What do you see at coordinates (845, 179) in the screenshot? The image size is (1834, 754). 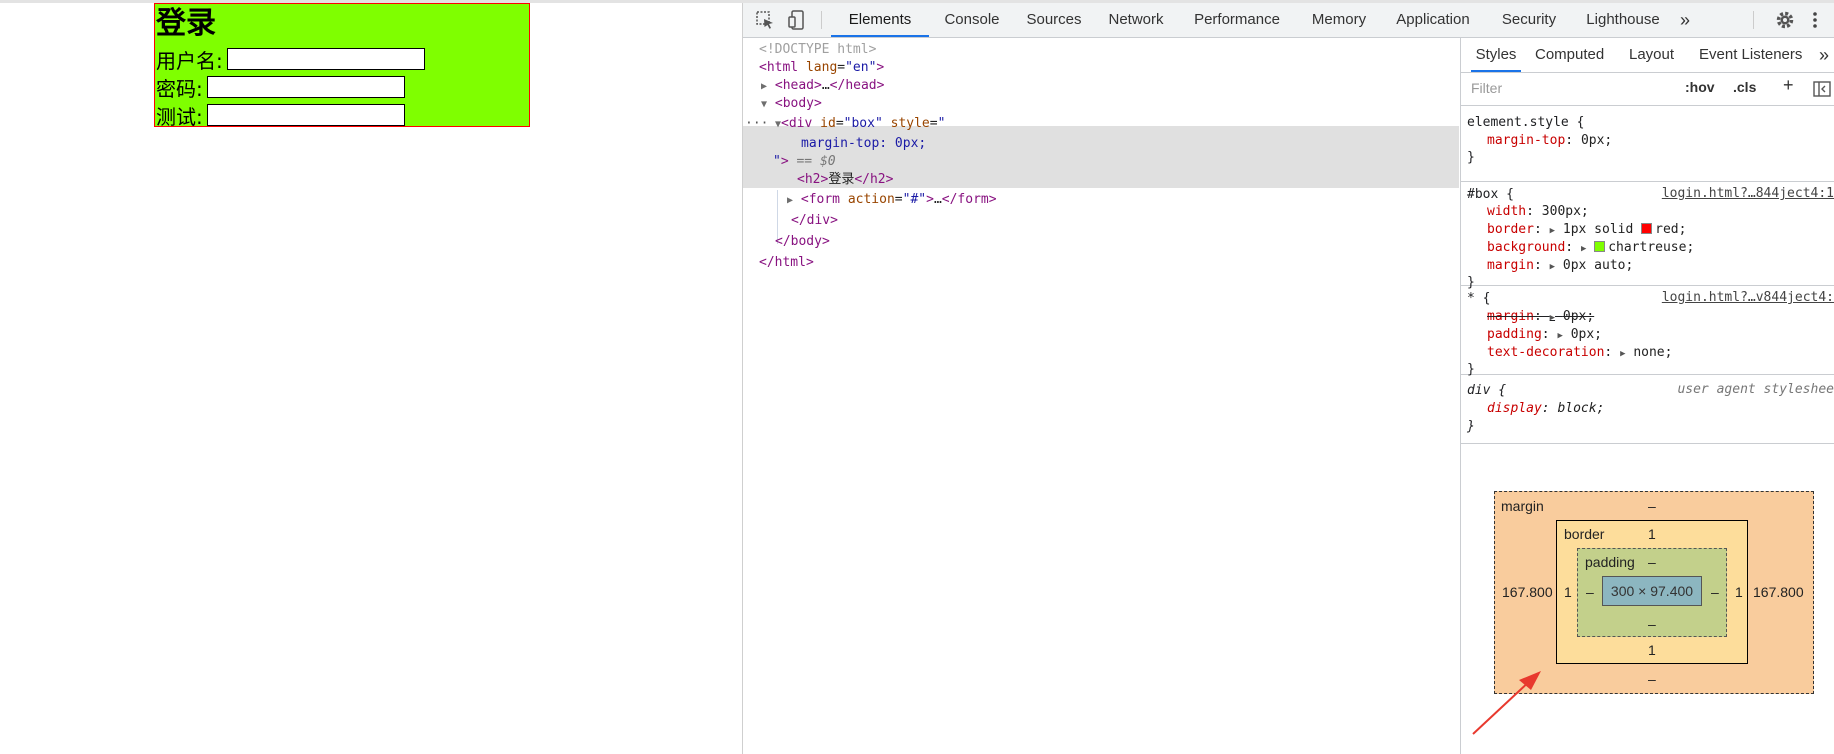 I see `dom-h2-node: <h2>登录</h2>` at bounding box center [845, 179].